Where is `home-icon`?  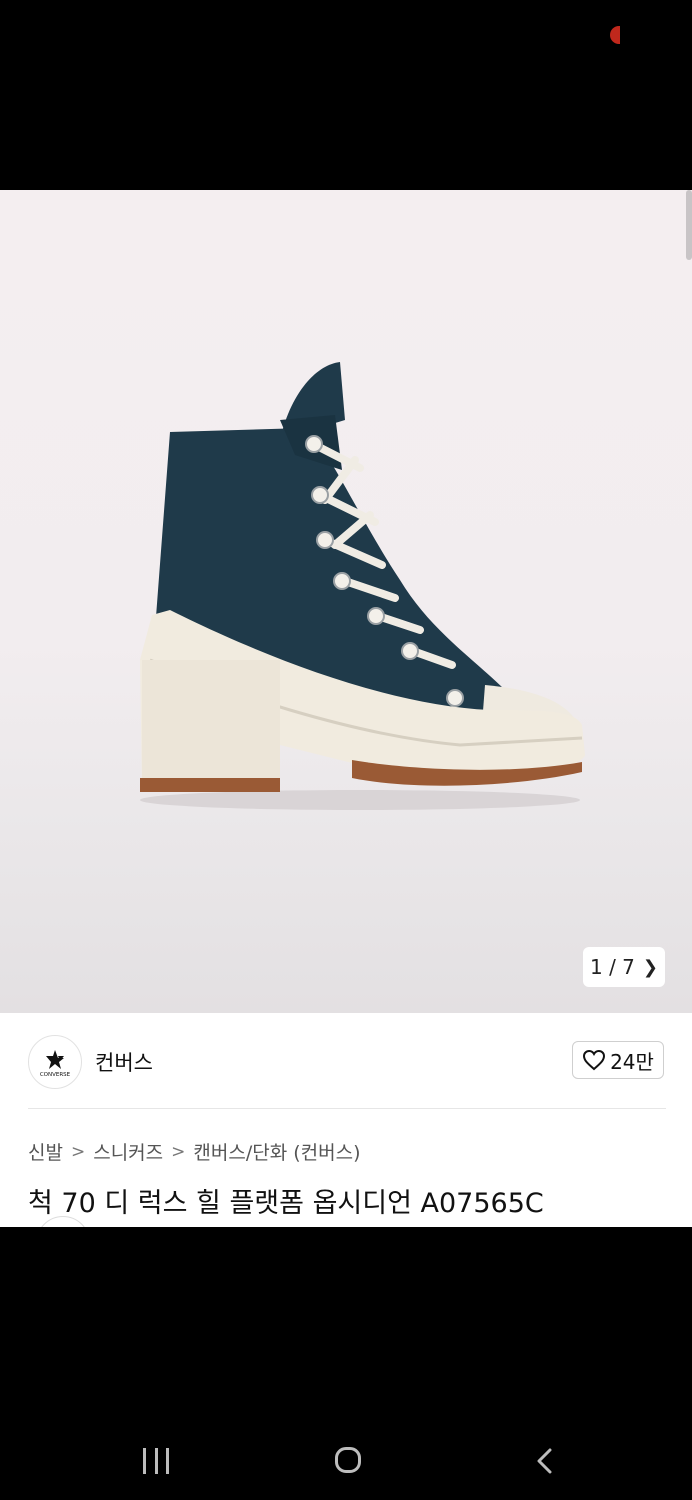 home-icon is located at coordinates (348, 1460).